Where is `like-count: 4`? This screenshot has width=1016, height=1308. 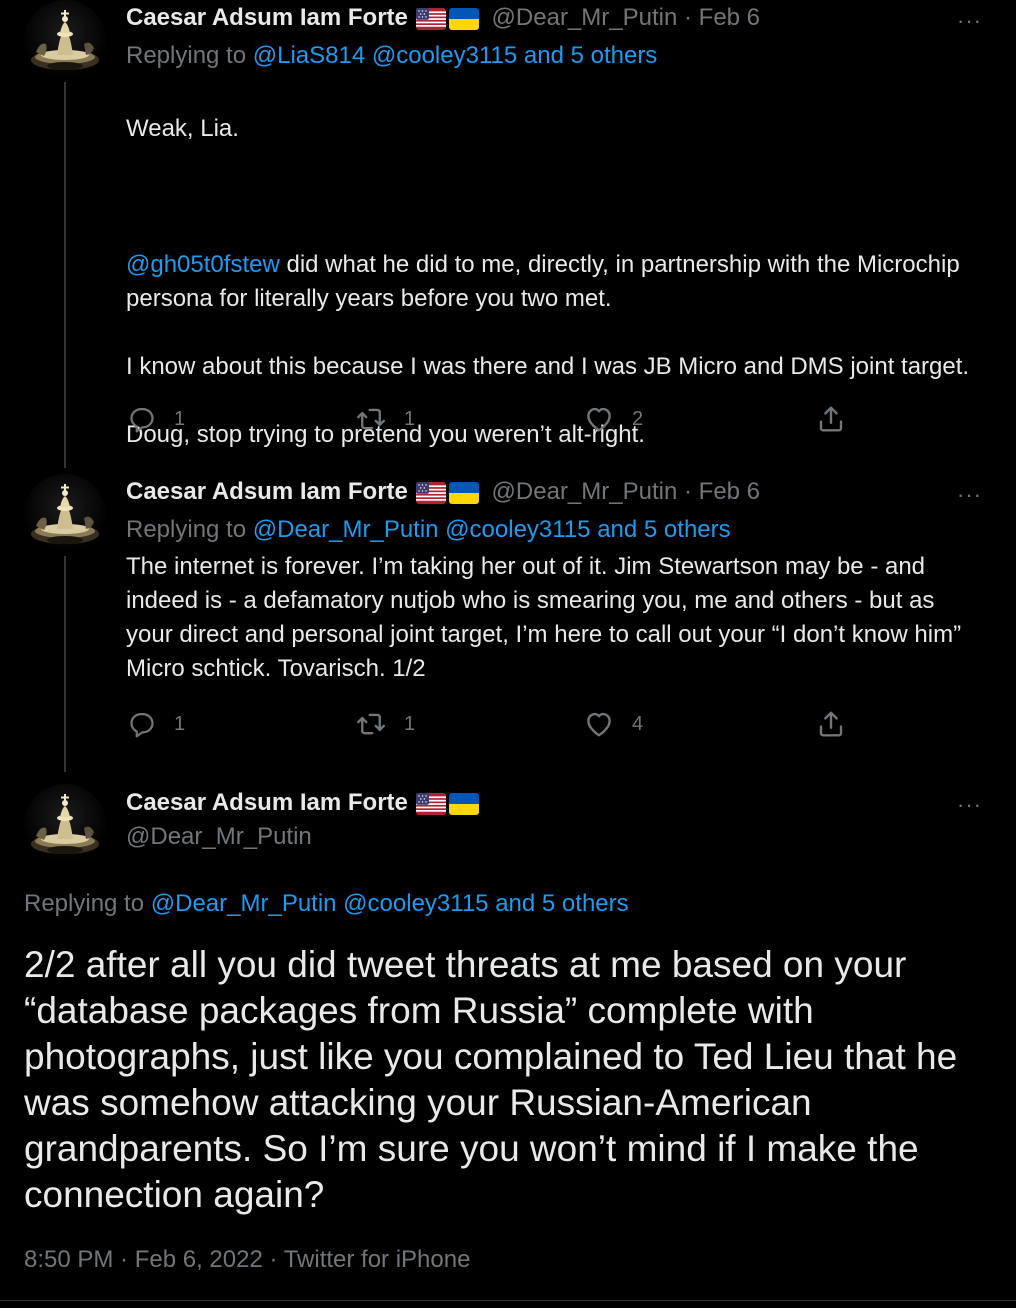
like-count: 4 is located at coordinates (638, 723).